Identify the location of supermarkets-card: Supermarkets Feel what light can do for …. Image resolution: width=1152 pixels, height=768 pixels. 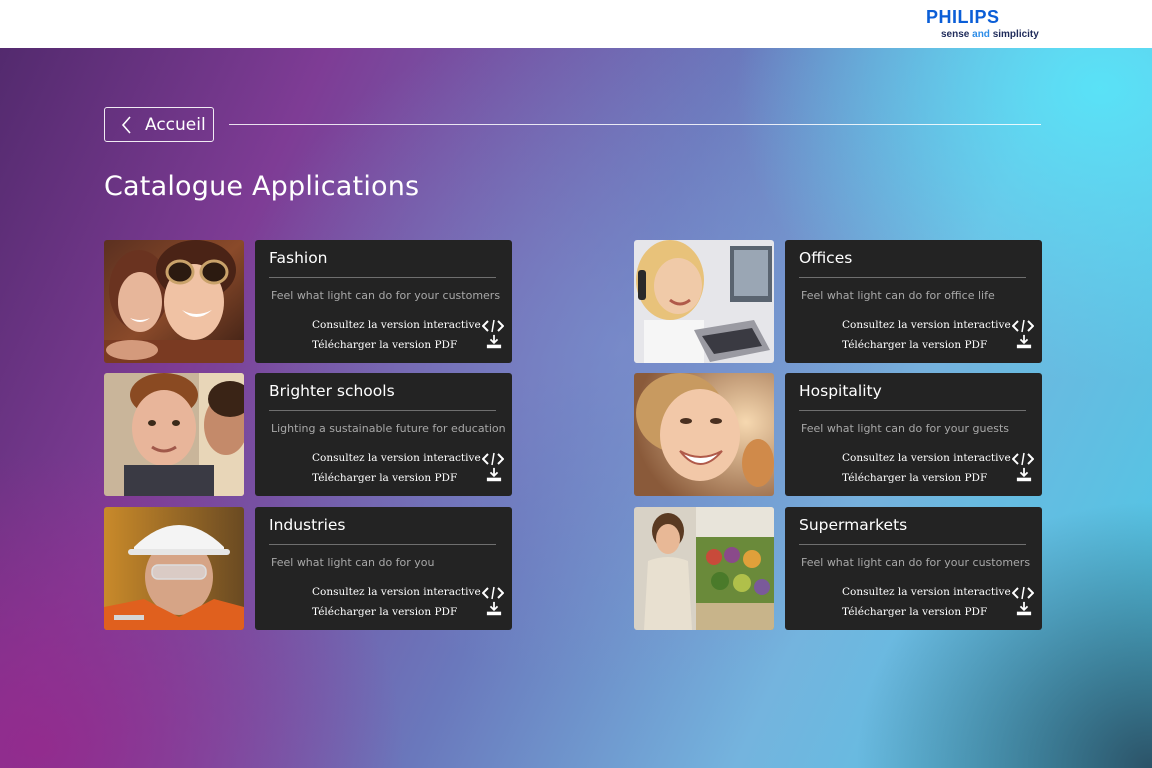
(913, 568).